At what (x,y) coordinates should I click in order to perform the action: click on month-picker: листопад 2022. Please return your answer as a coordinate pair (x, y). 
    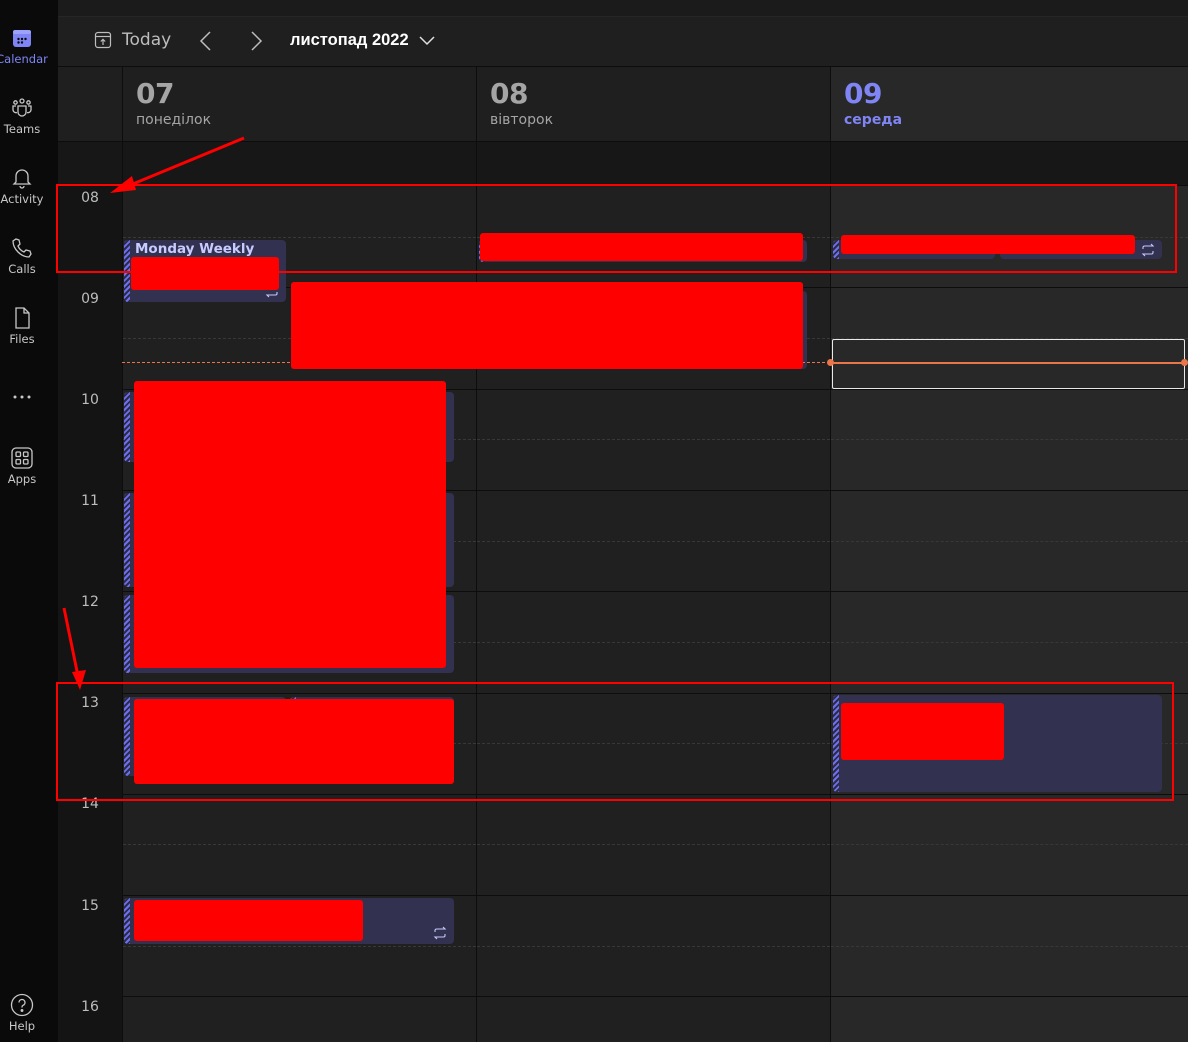
    Looking at the image, I should click on (362, 40).